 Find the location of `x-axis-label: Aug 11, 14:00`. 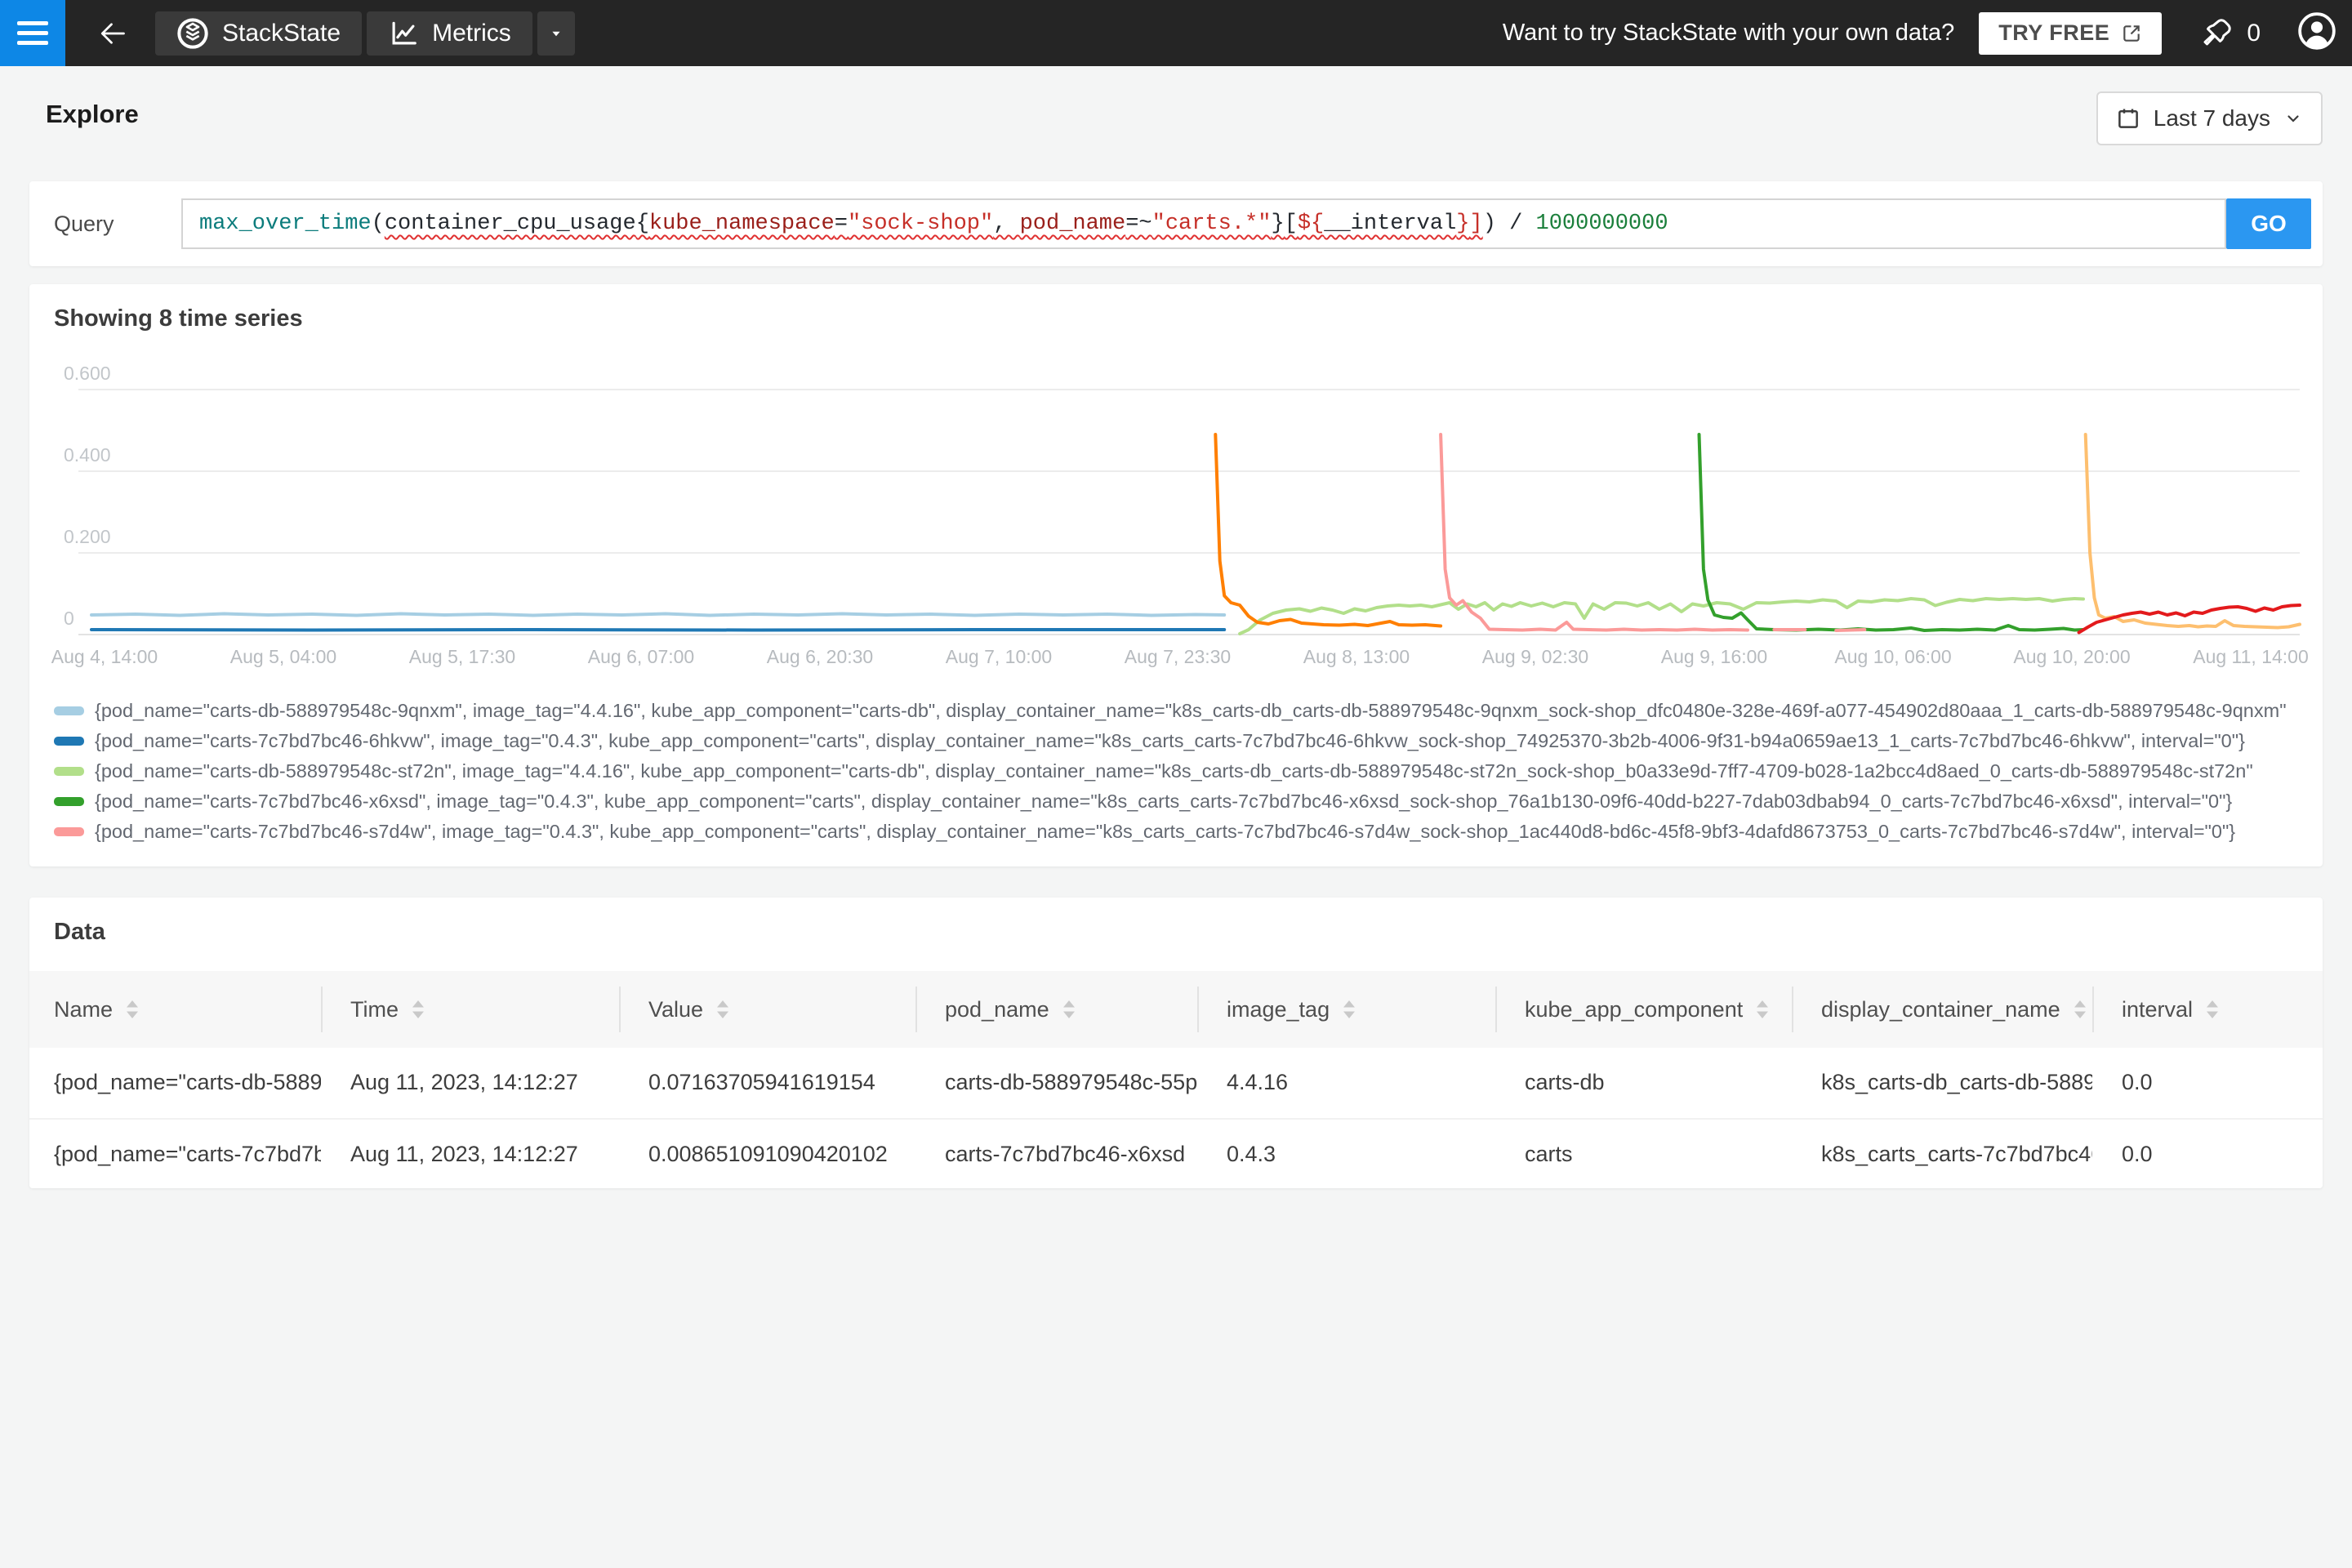

x-axis-label: Aug 11, 14:00 is located at coordinates (2251, 656).